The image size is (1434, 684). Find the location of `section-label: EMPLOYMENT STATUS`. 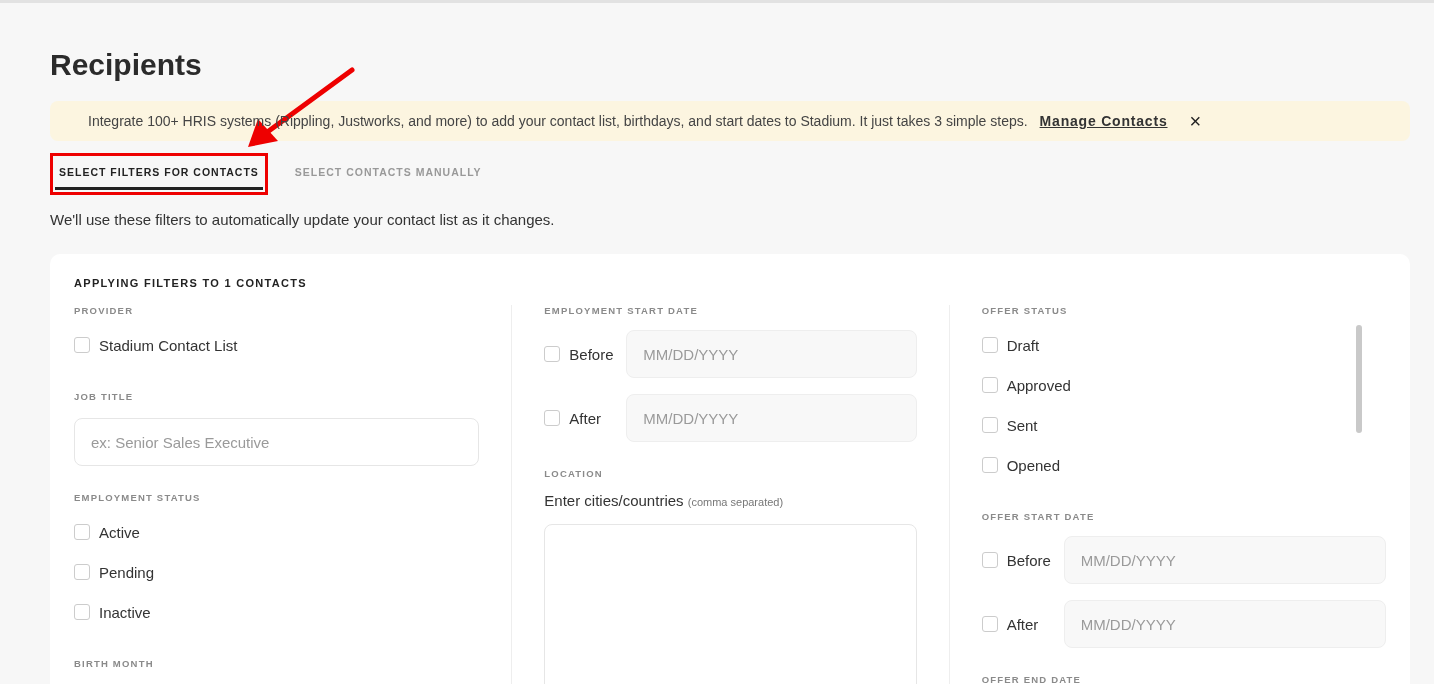

section-label: EMPLOYMENT STATUS is located at coordinates (138, 498).